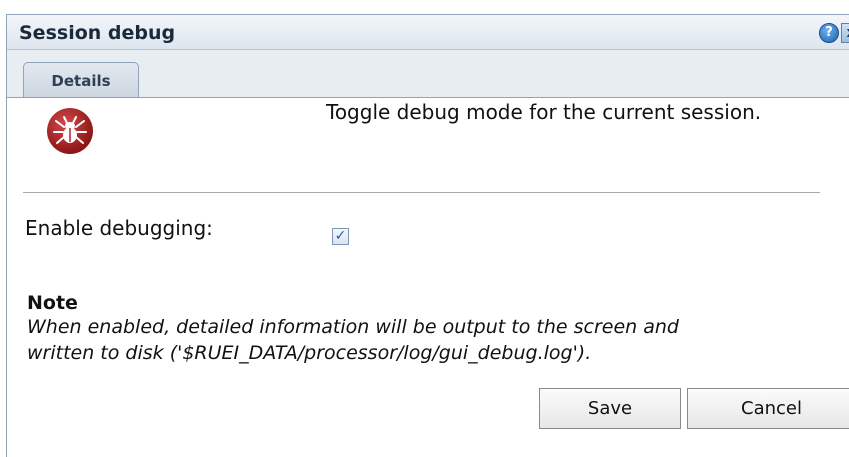 The height and width of the screenshot is (457, 849). I want to click on dialog-title: Session debug, so click(97, 33).